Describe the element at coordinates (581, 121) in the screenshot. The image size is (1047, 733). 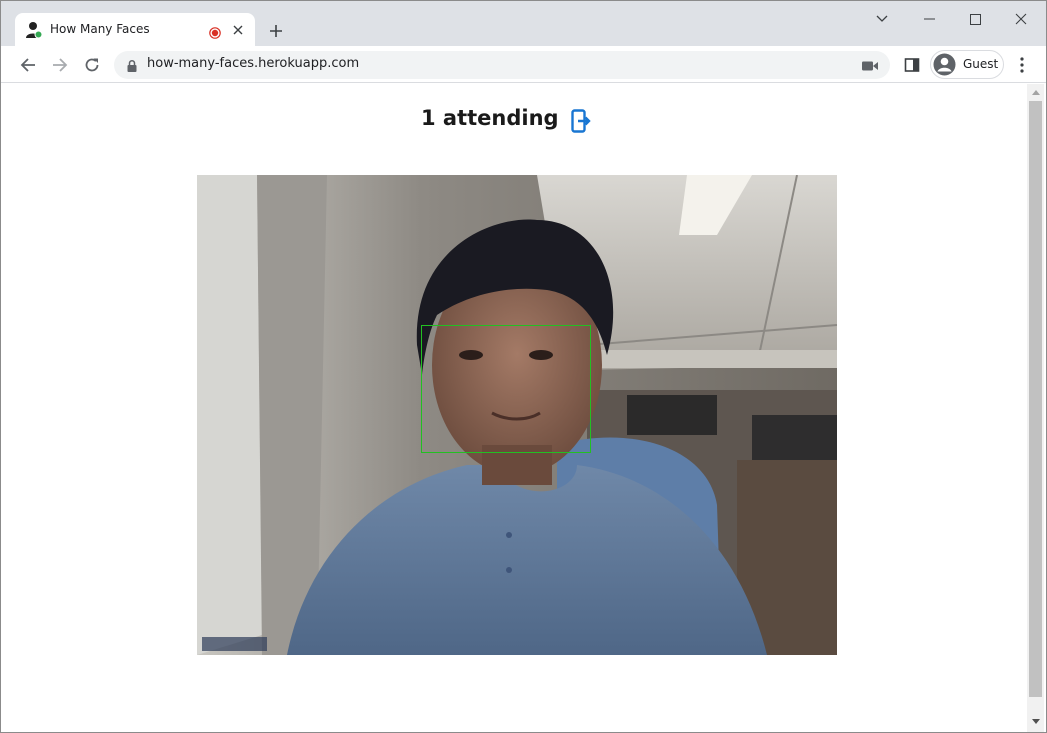
I see `exit-door-icon` at that location.